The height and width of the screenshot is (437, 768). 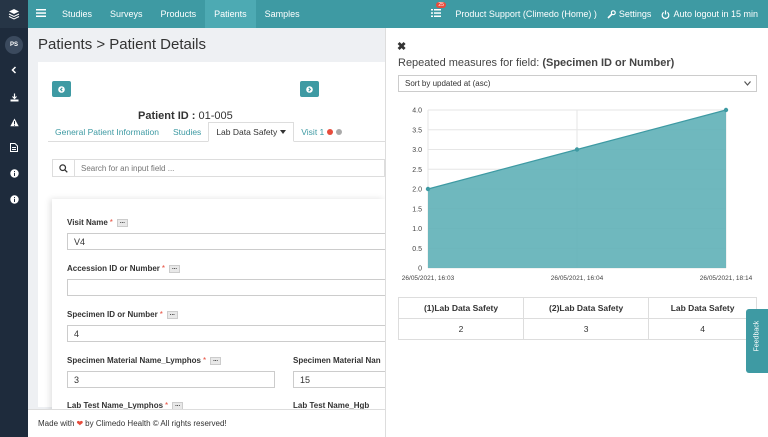 I want to click on material-lymphos-field: 3, so click(x=171, y=379).